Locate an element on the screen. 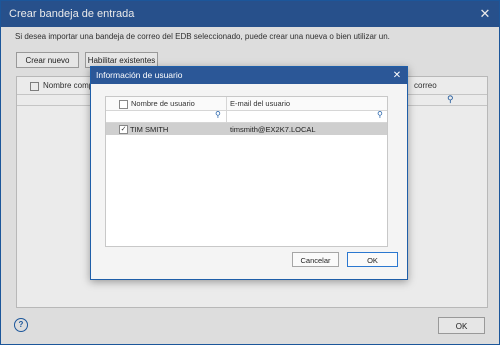 The width and height of the screenshot is (500, 345). cancel-button: Cancelar is located at coordinates (315, 259).